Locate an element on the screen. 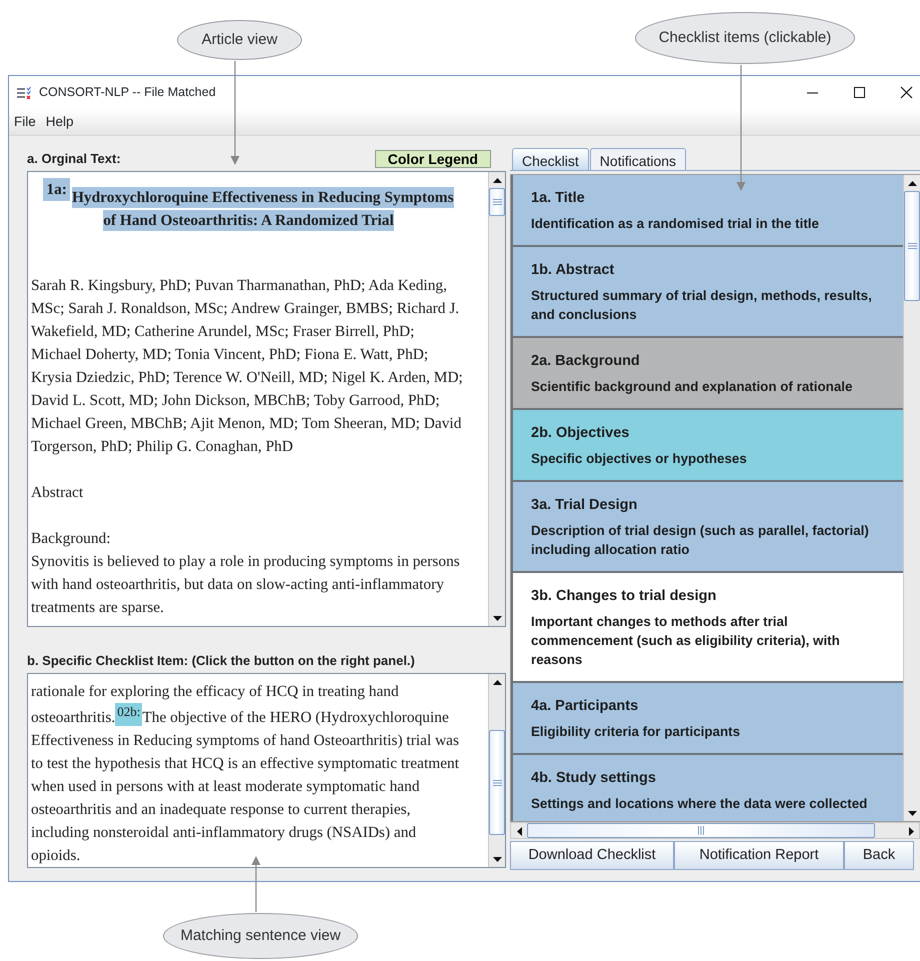 The height and width of the screenshot is (961, 920). item-title: 2b. Objectives is located at coordinates (580, 433).